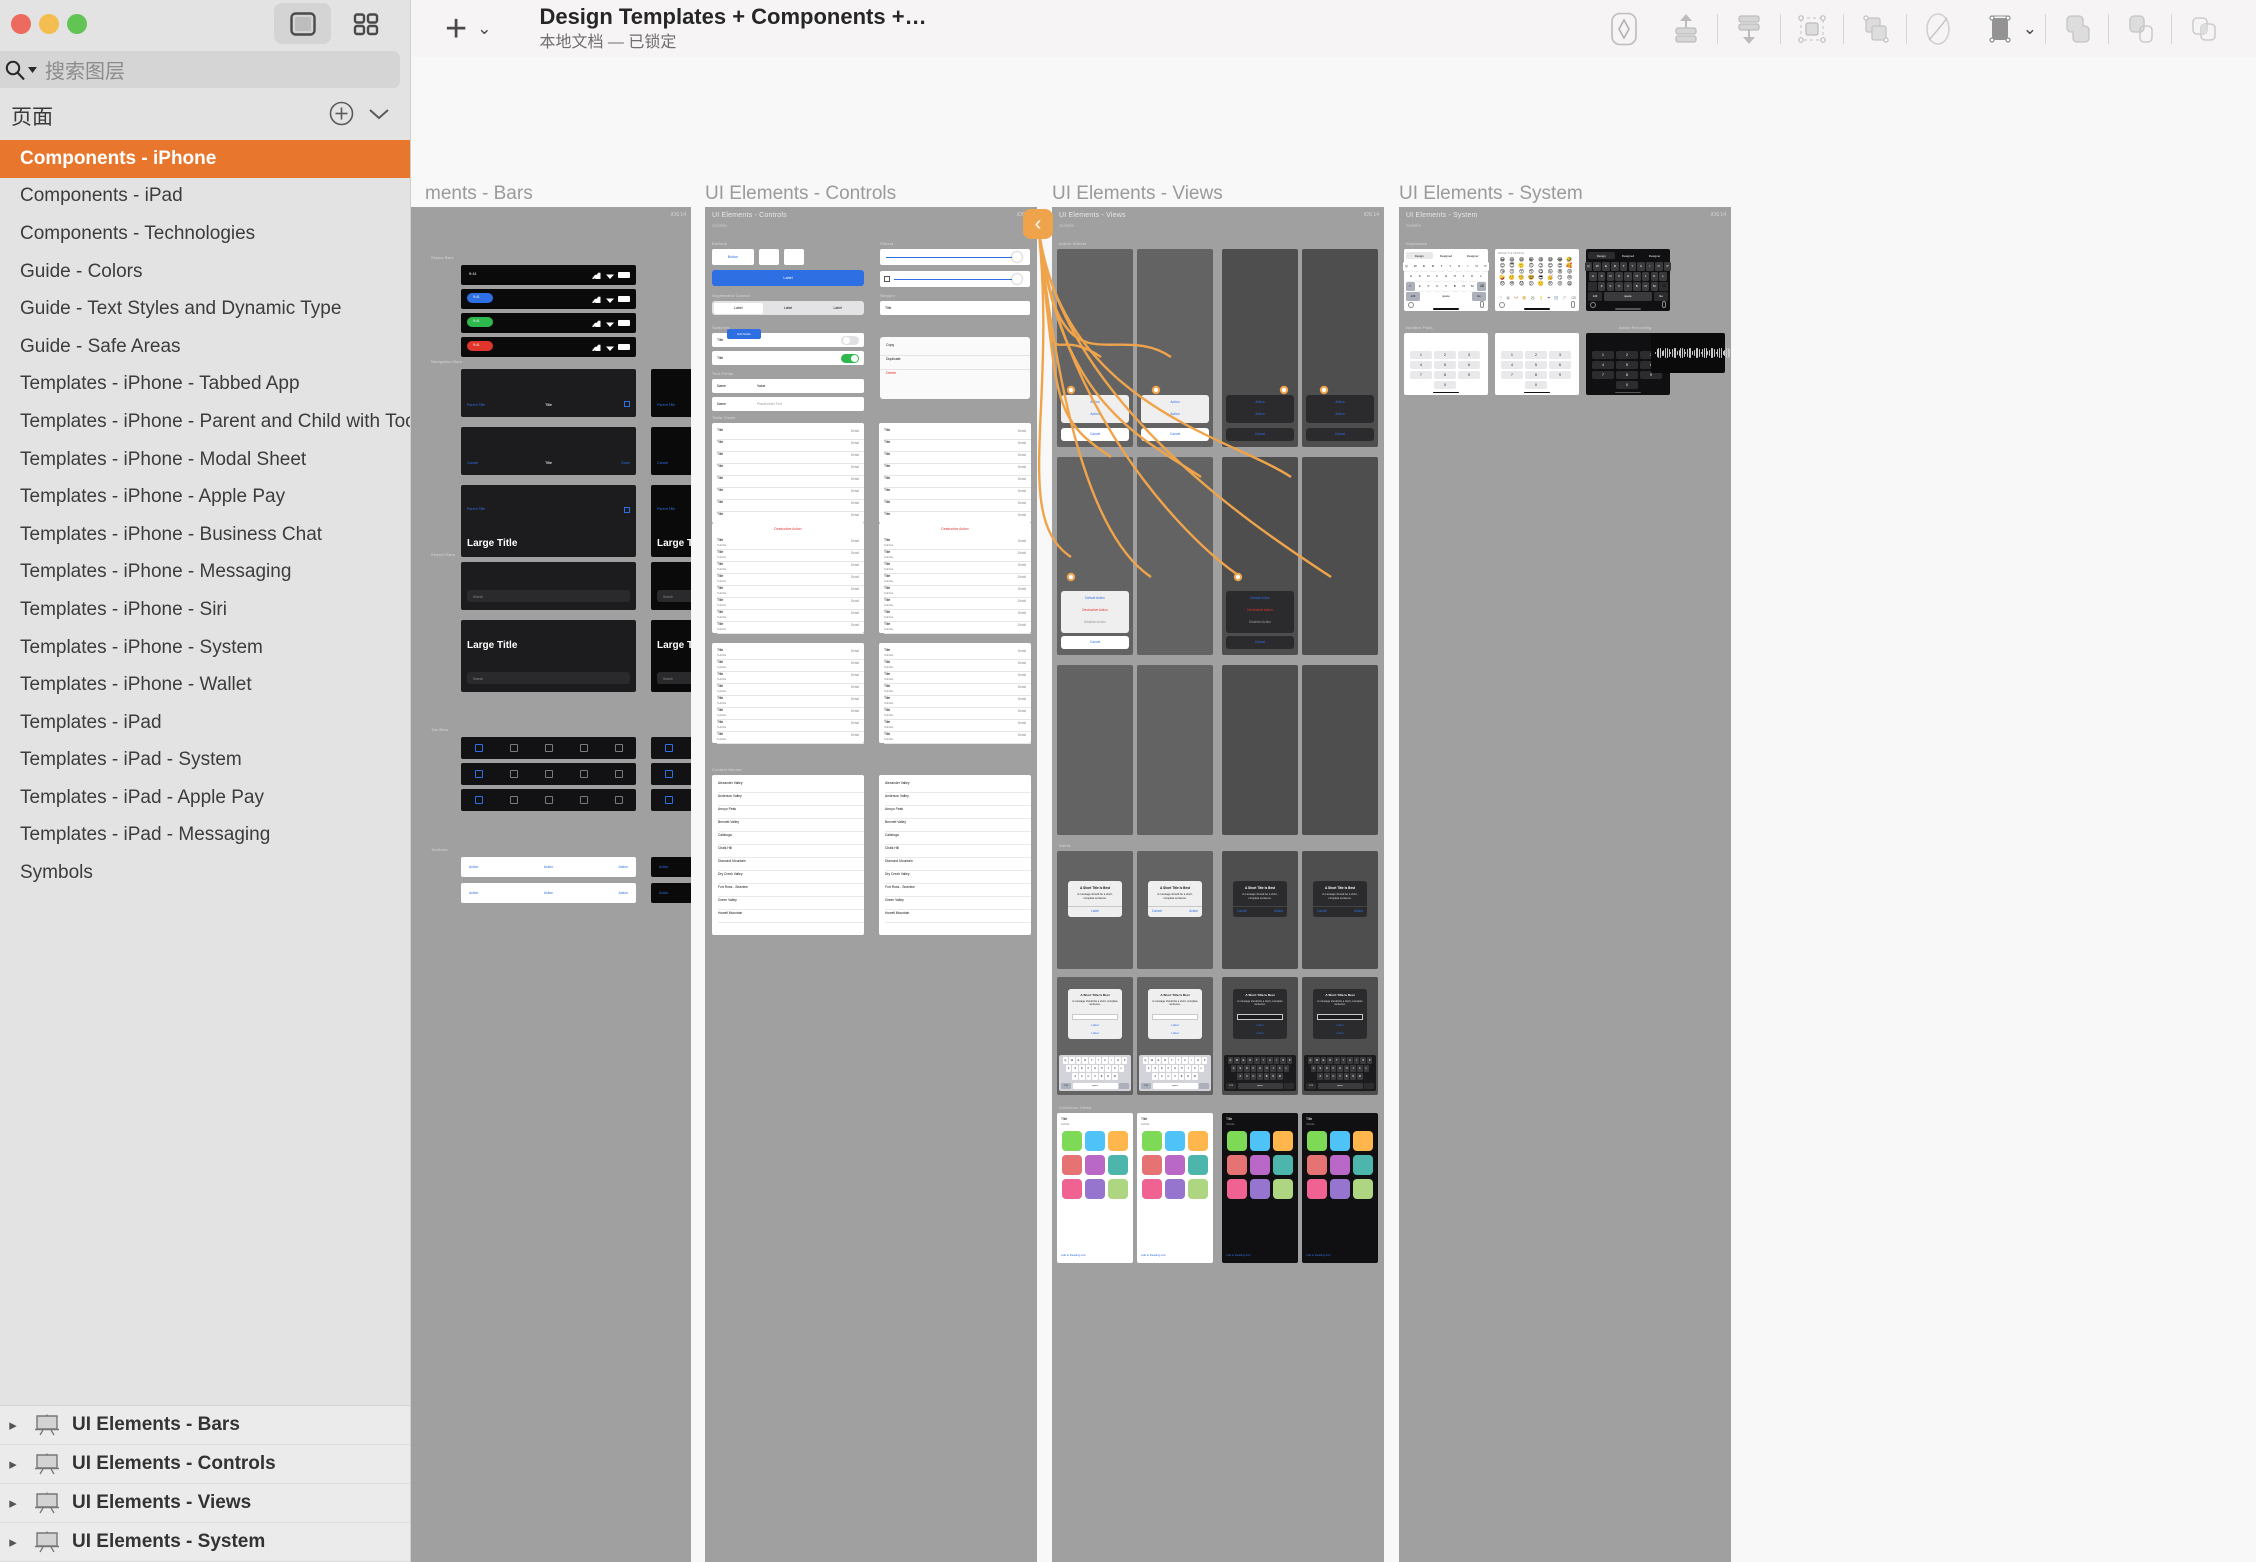  What do you see at coordinates (1537, 370) in the screenshot?
I see `number-pad-grid: 123 456 7890` at bounding box center [1537, 370].